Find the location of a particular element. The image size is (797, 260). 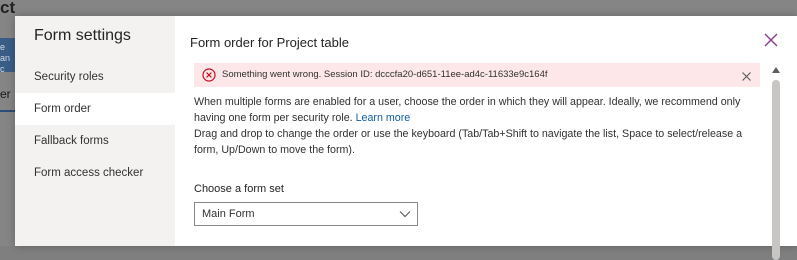

sidebar-title: Form settings is located at coordinates (82, 35).